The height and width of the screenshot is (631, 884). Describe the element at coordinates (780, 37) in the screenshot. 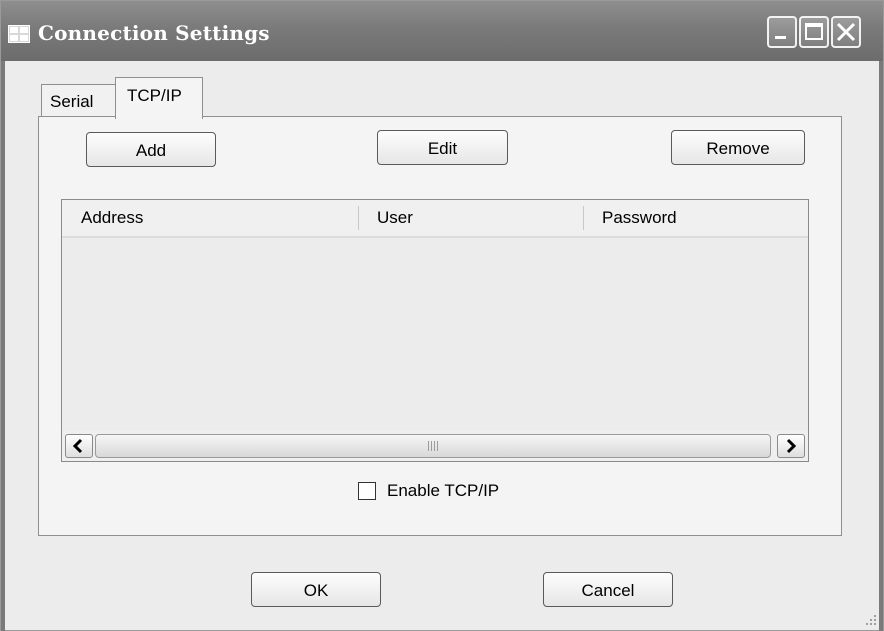

I see `minimize-icon` at that location.